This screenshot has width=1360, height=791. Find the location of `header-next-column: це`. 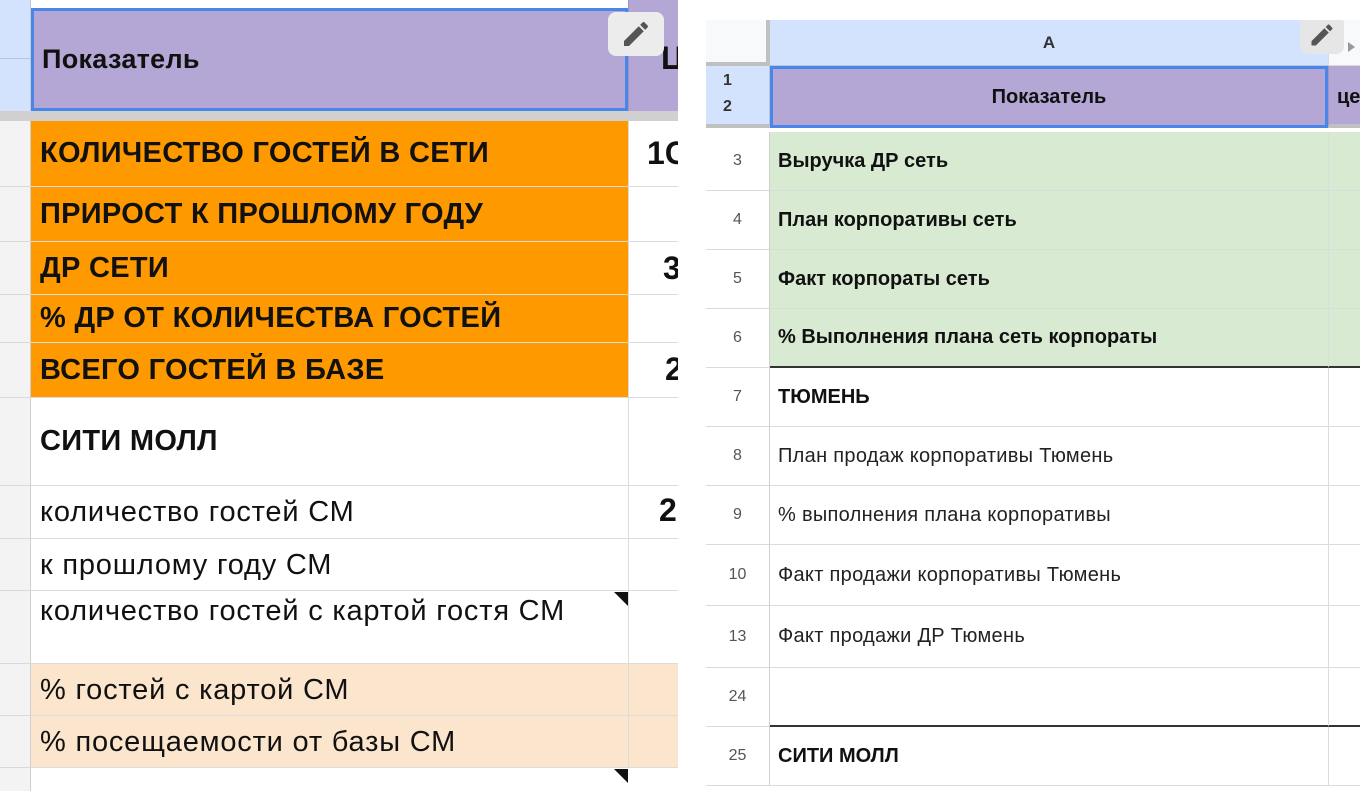

header-next-column: це is located at coordinates (1344, 97).